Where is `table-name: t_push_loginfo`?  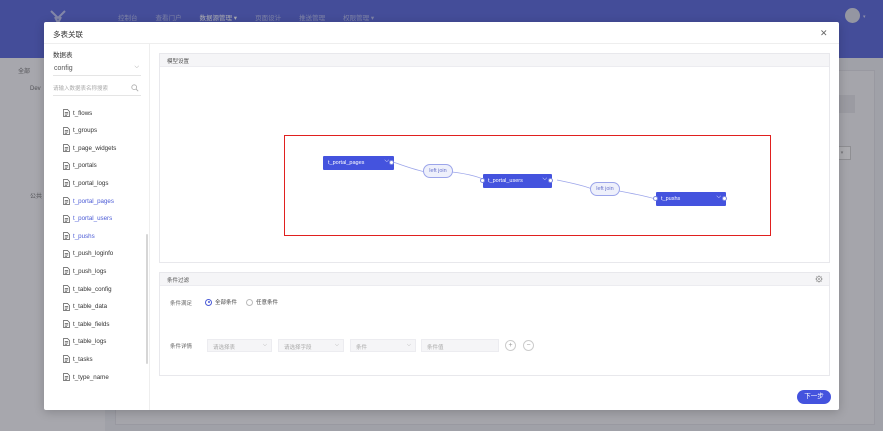
table-name: t_push_loginfo is located at coordinates (93, 254).